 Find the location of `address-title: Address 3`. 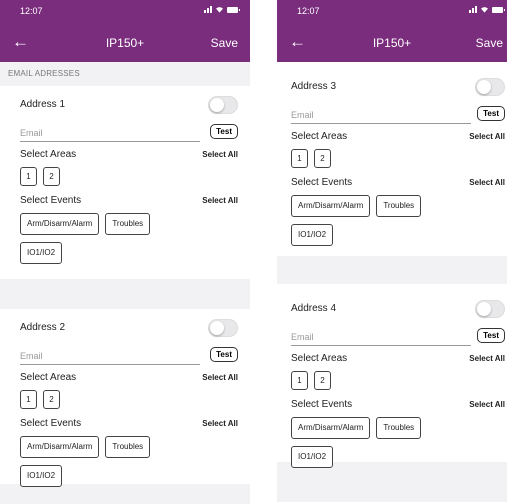

address-title: Address 3 is located at coordinates (314, 86).